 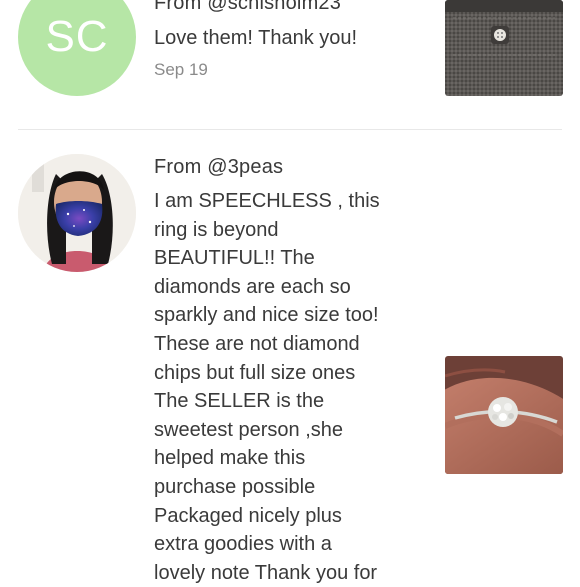 I want to click on review-text-line: BEAUTIFUL!! The, so click(x=234, y=258).